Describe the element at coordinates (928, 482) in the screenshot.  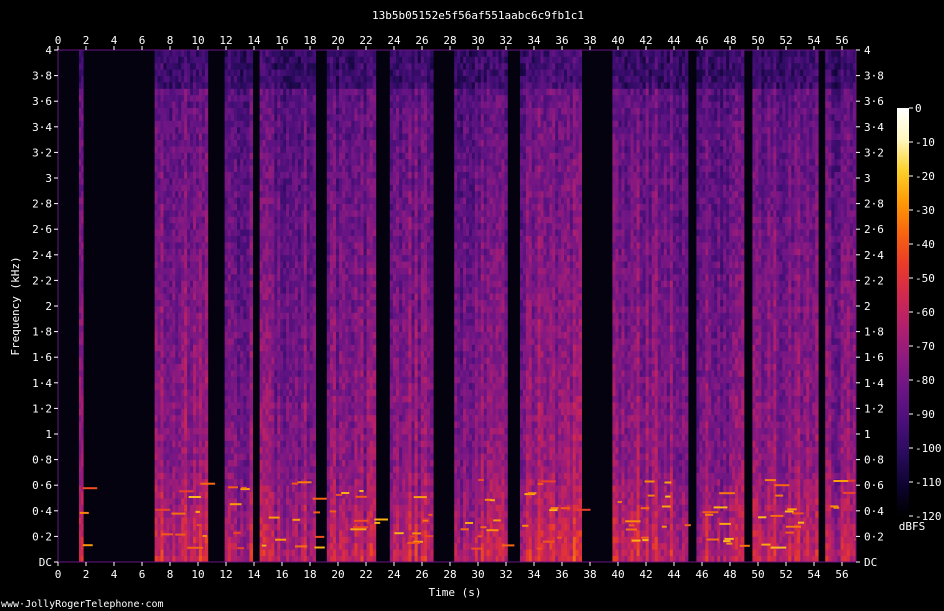
I see `colorbar-tick-label: -110` at that location.